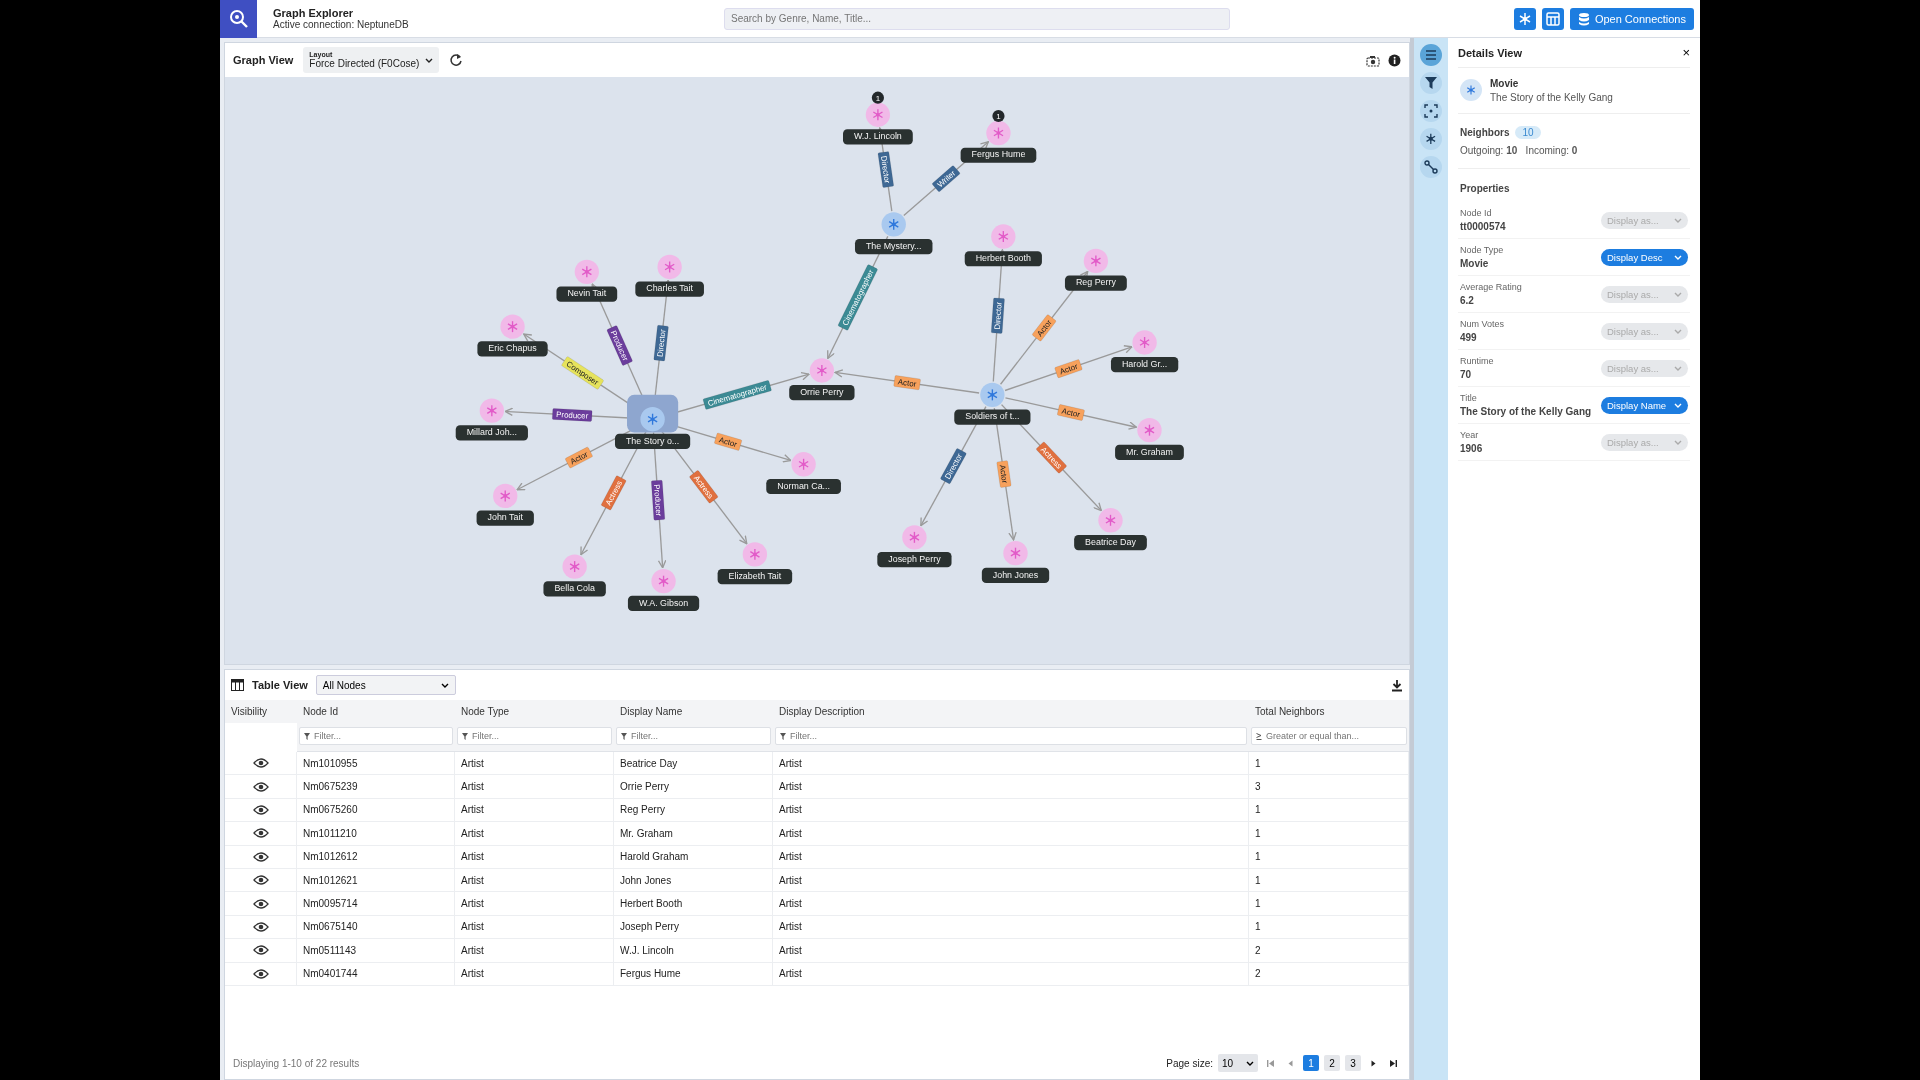 This screenshot has width=1920, height=1080. What do you see at coordinates (1471, 89) in the screenshot?
I see `movie-node-icon` at bounding box center [1471, 89].